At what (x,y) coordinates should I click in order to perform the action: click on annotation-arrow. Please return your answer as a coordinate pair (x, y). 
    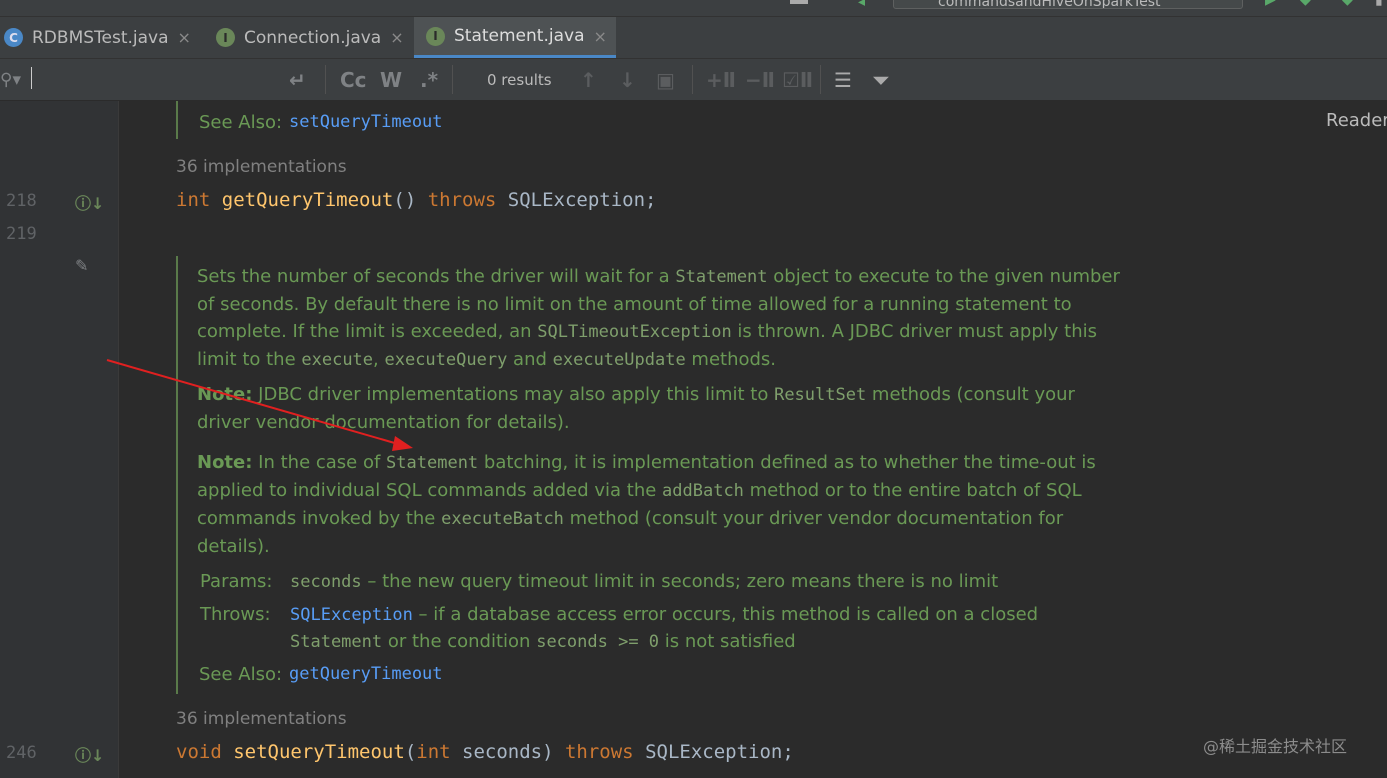
    Looking at the image, I should click on (259, 405).